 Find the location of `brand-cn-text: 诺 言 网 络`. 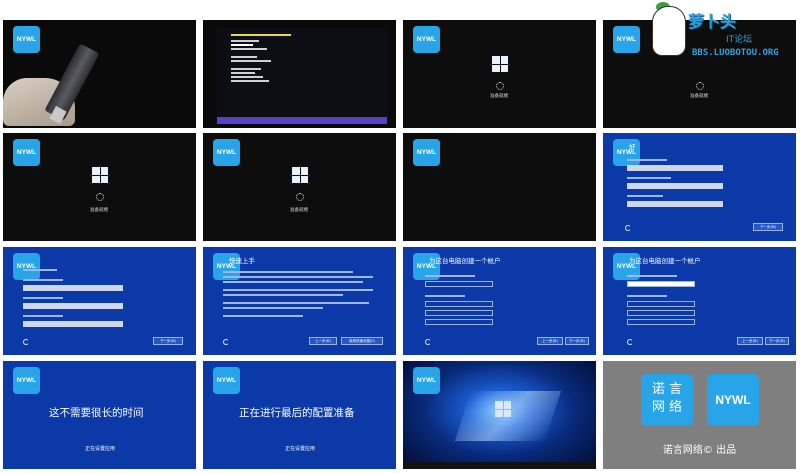

brand-cn-text: 诺 言 网 络 is located at coordinates (667, 398).